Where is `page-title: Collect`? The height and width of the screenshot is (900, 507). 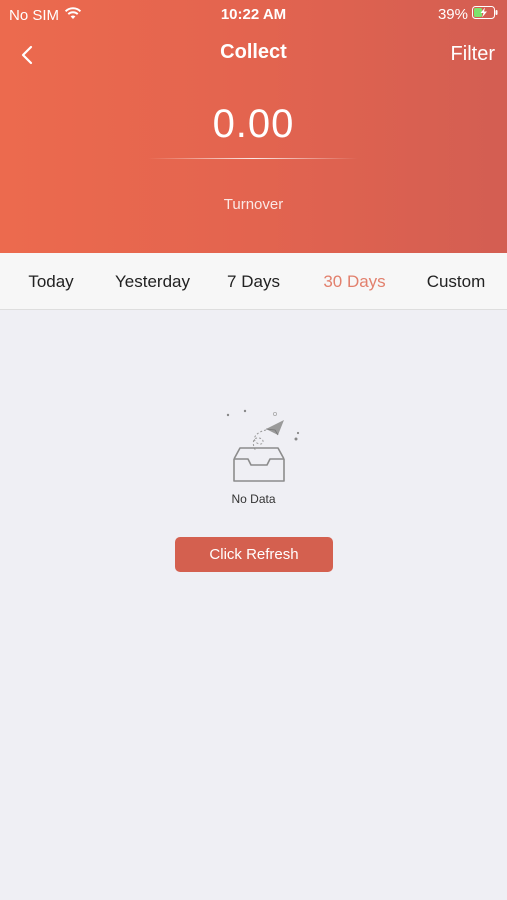
page-title: Collect is located at coordinates (253, 52).